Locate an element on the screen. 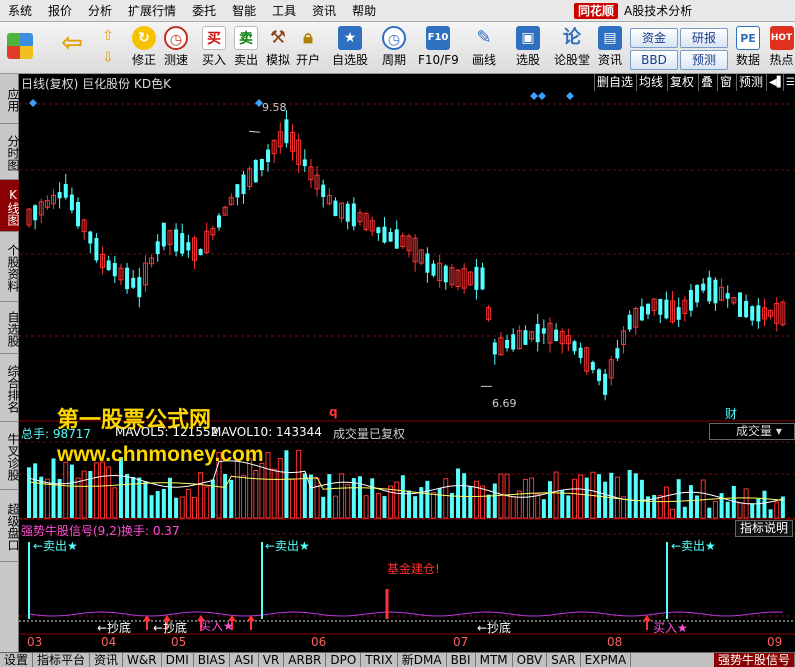 The width and height of the screenshot is (795, 667). bottom-tab-11: 新DMA is located at coordinates (422, 660).